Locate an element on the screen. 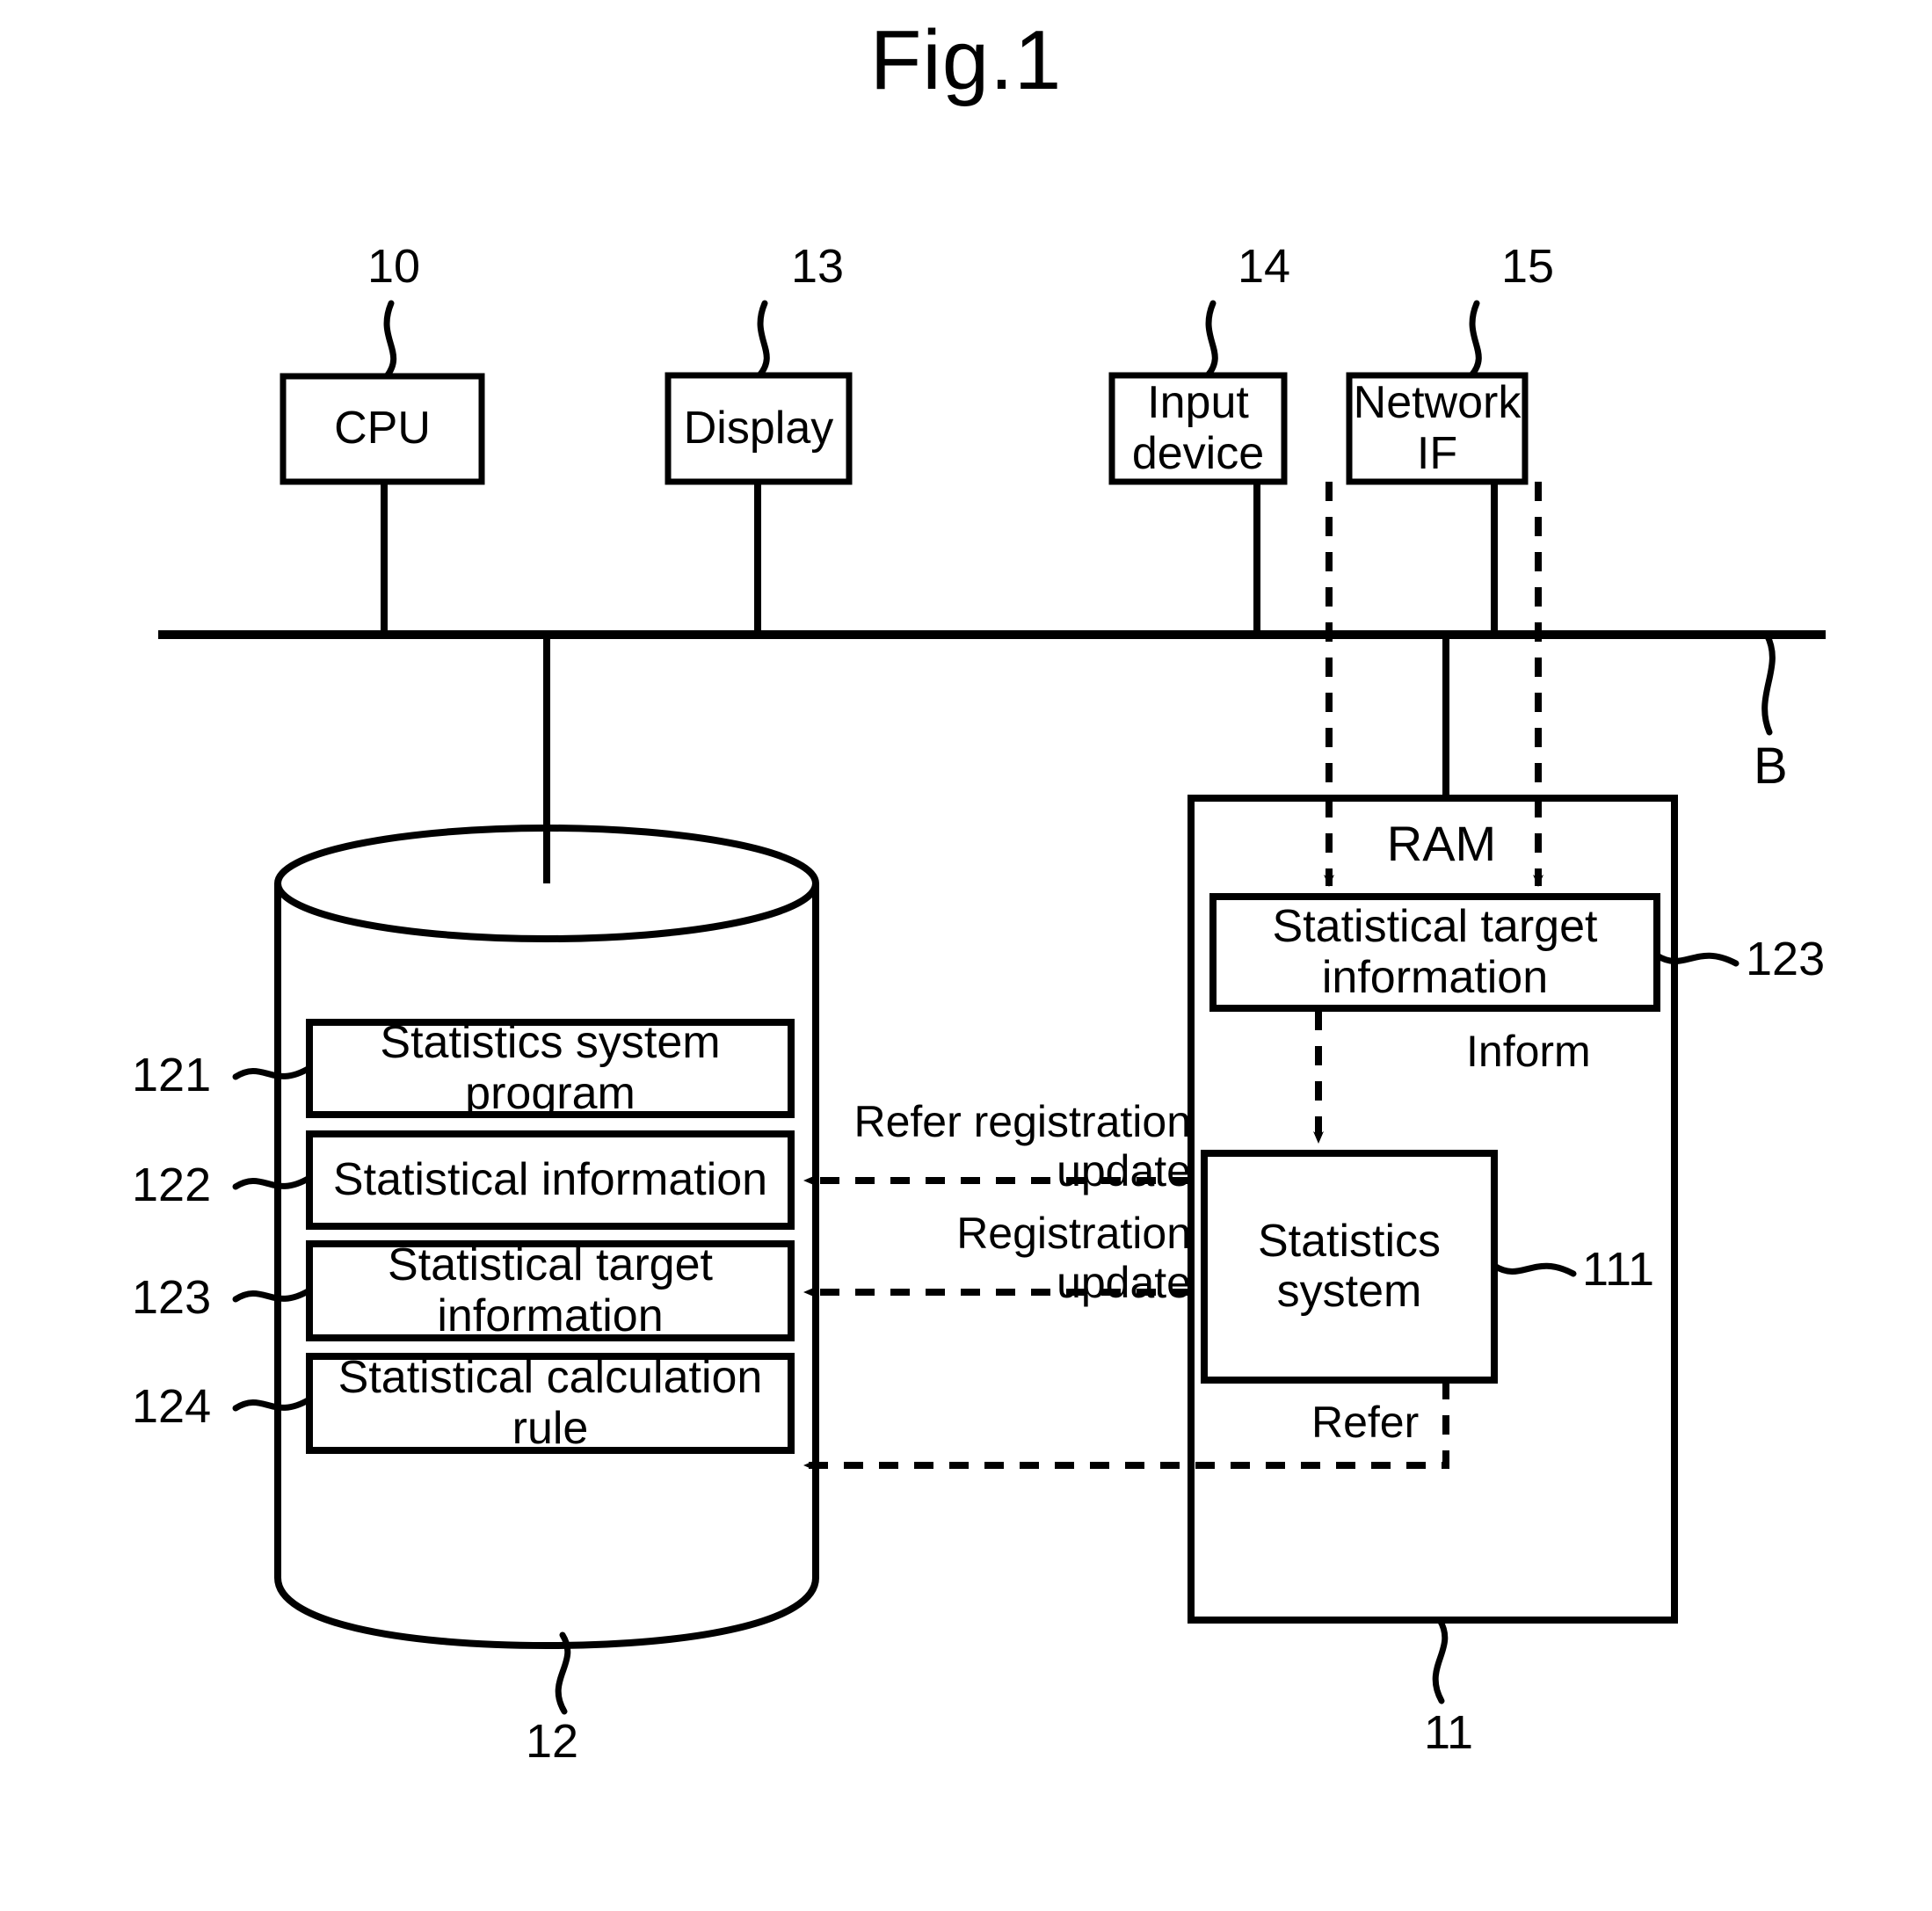  flow-label-refer: Refer is located at coordinates (1365, 1422).